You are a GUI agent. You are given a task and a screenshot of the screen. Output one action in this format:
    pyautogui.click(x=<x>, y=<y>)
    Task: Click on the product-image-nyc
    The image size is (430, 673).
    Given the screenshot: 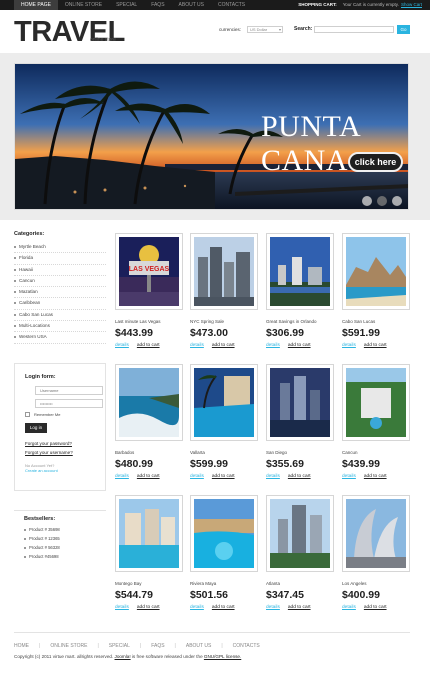 What is the action you would take?
    pyautogui.click(x=224, y=271)
    